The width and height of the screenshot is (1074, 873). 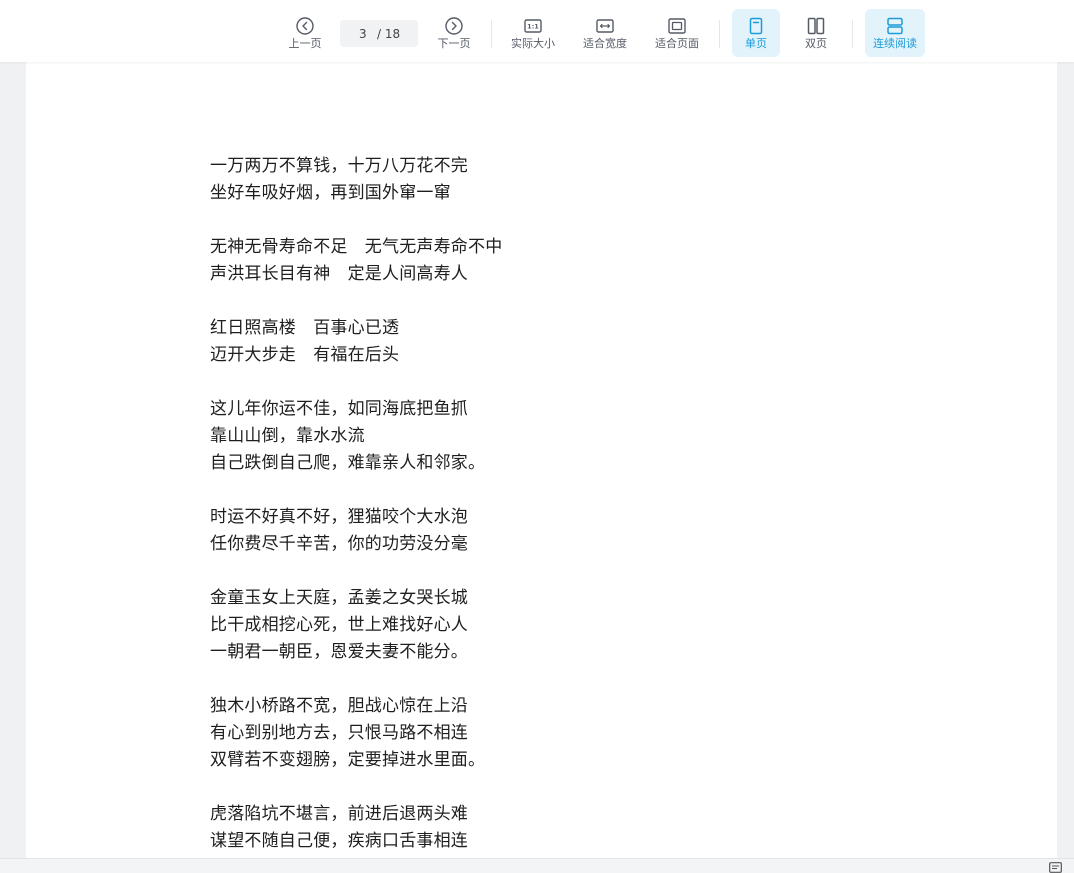 What do you see at coordinates (895, 26) in the screenshot?
I see `continuous-scroll-icon` at bounding box center [895, 26].